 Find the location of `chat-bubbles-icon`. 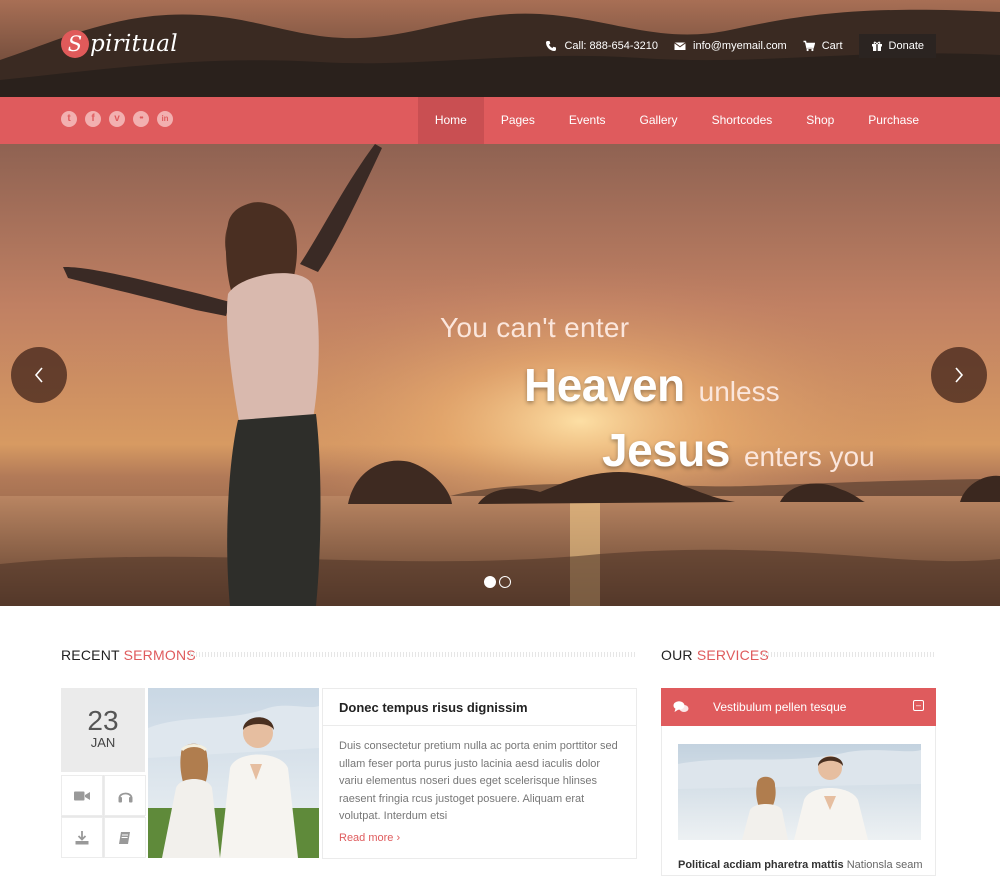

chat-bubbles-icon is located at coordinates (681, 706).